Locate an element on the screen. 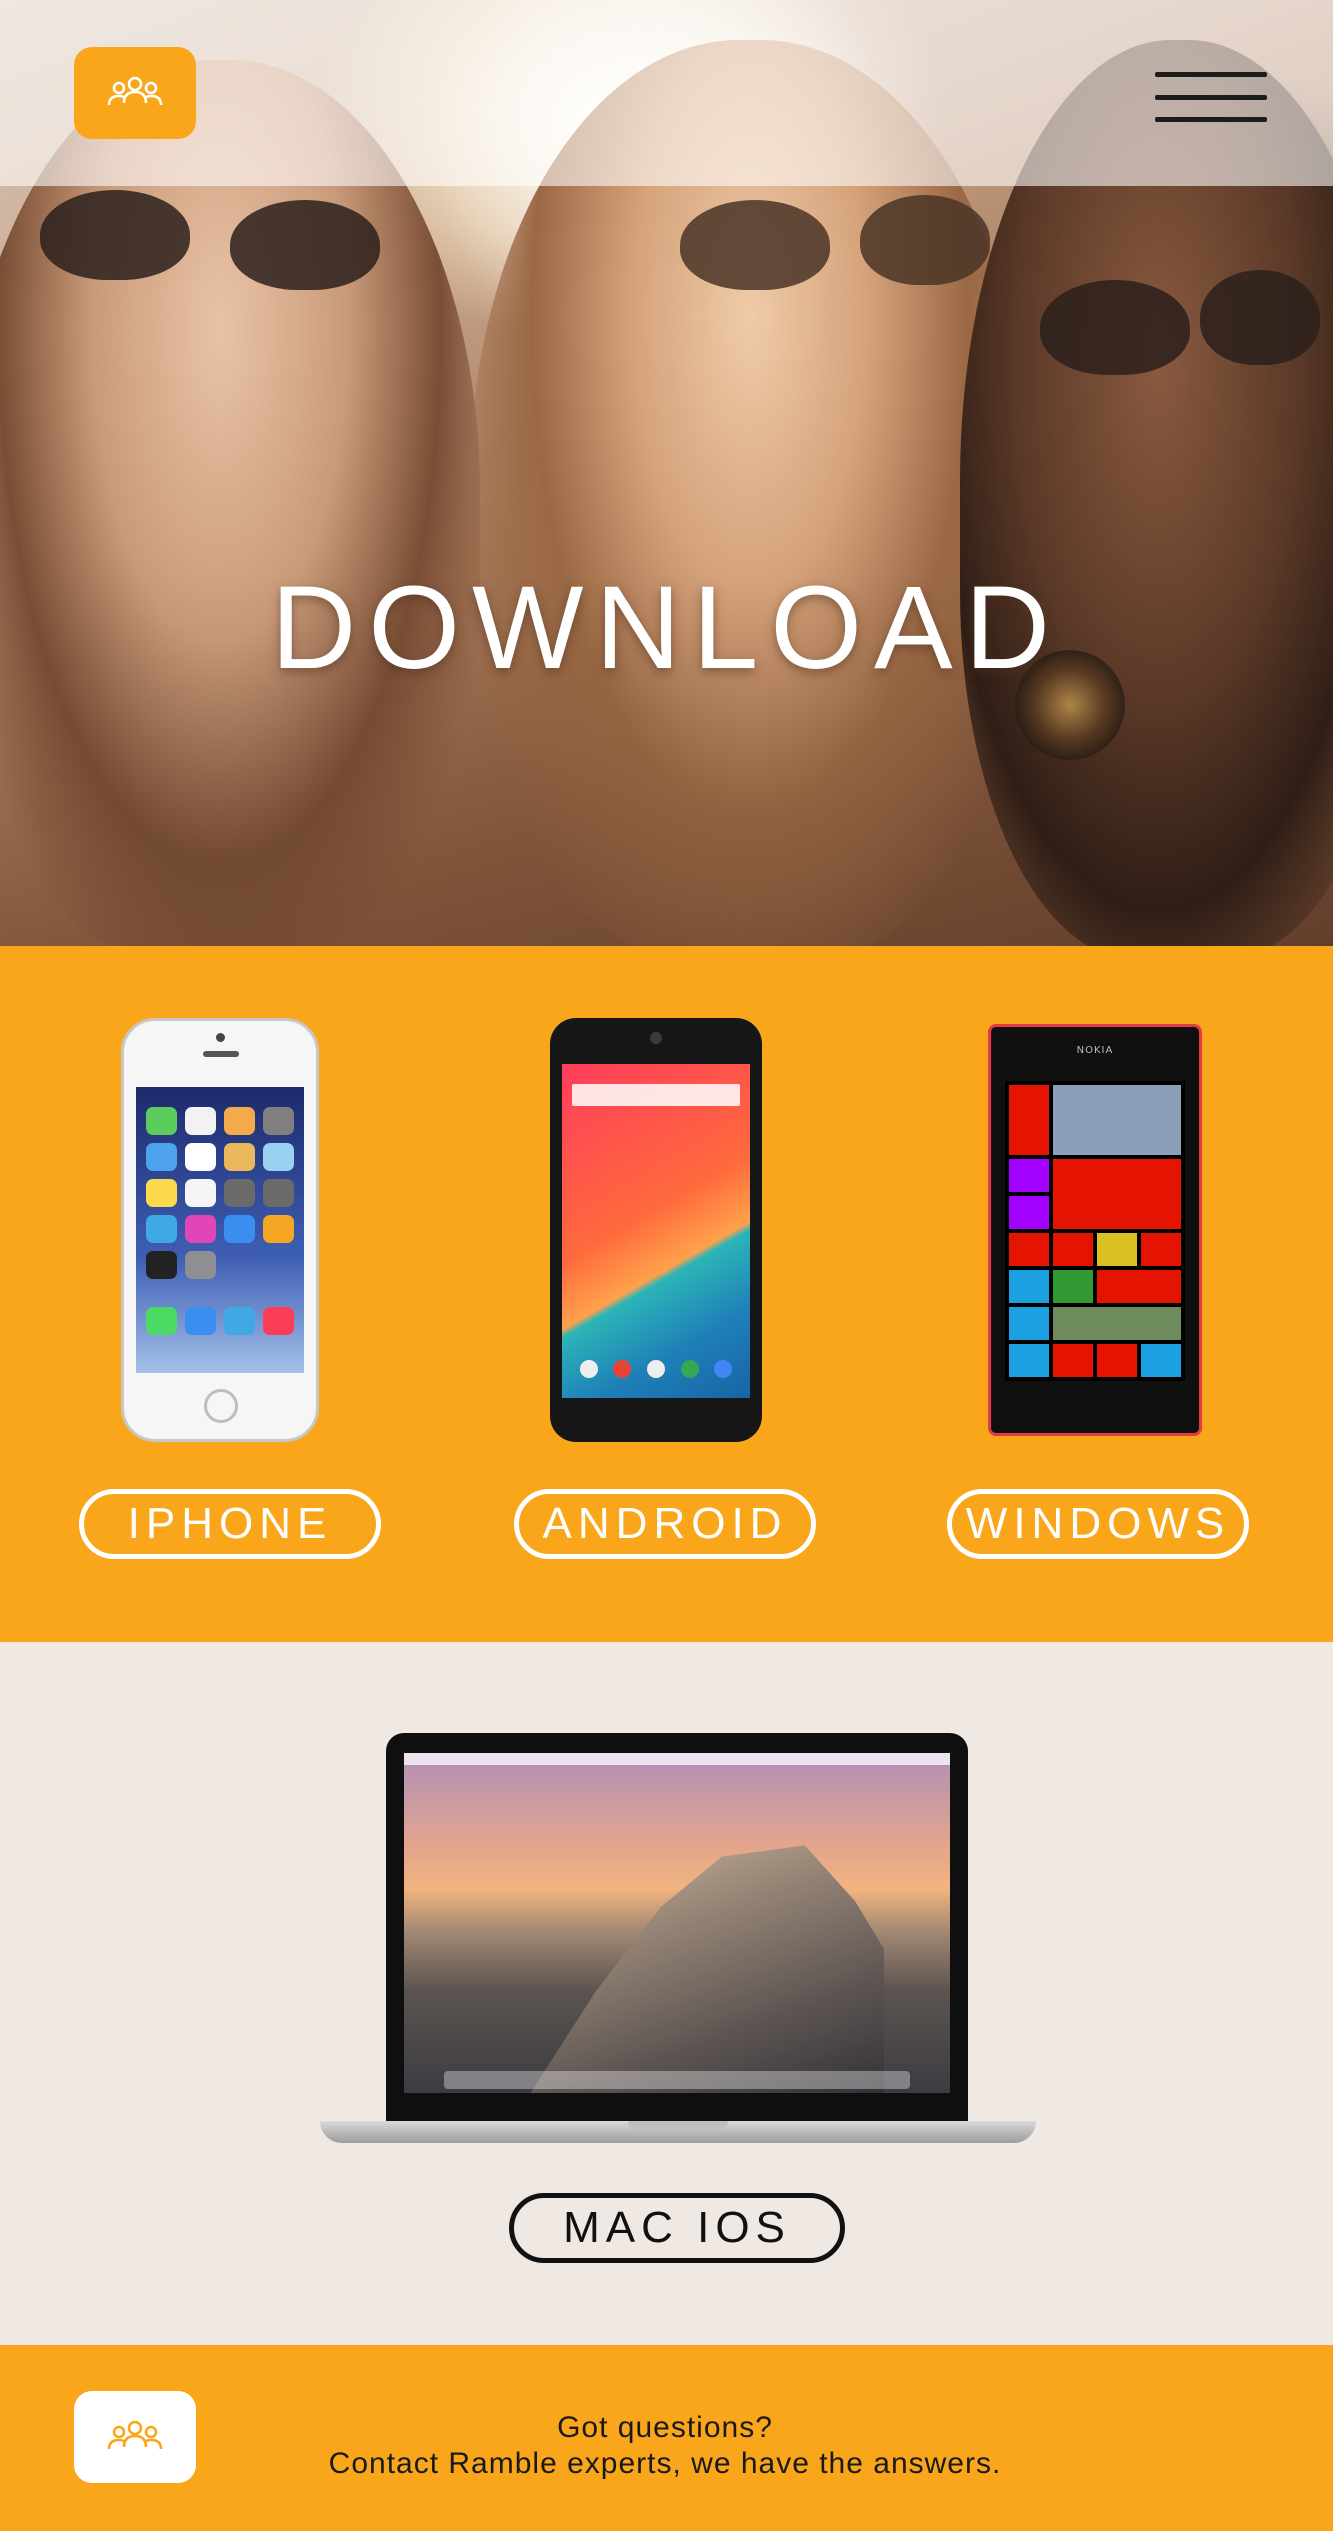  android-device-image is located at coordinates (656, 1230).